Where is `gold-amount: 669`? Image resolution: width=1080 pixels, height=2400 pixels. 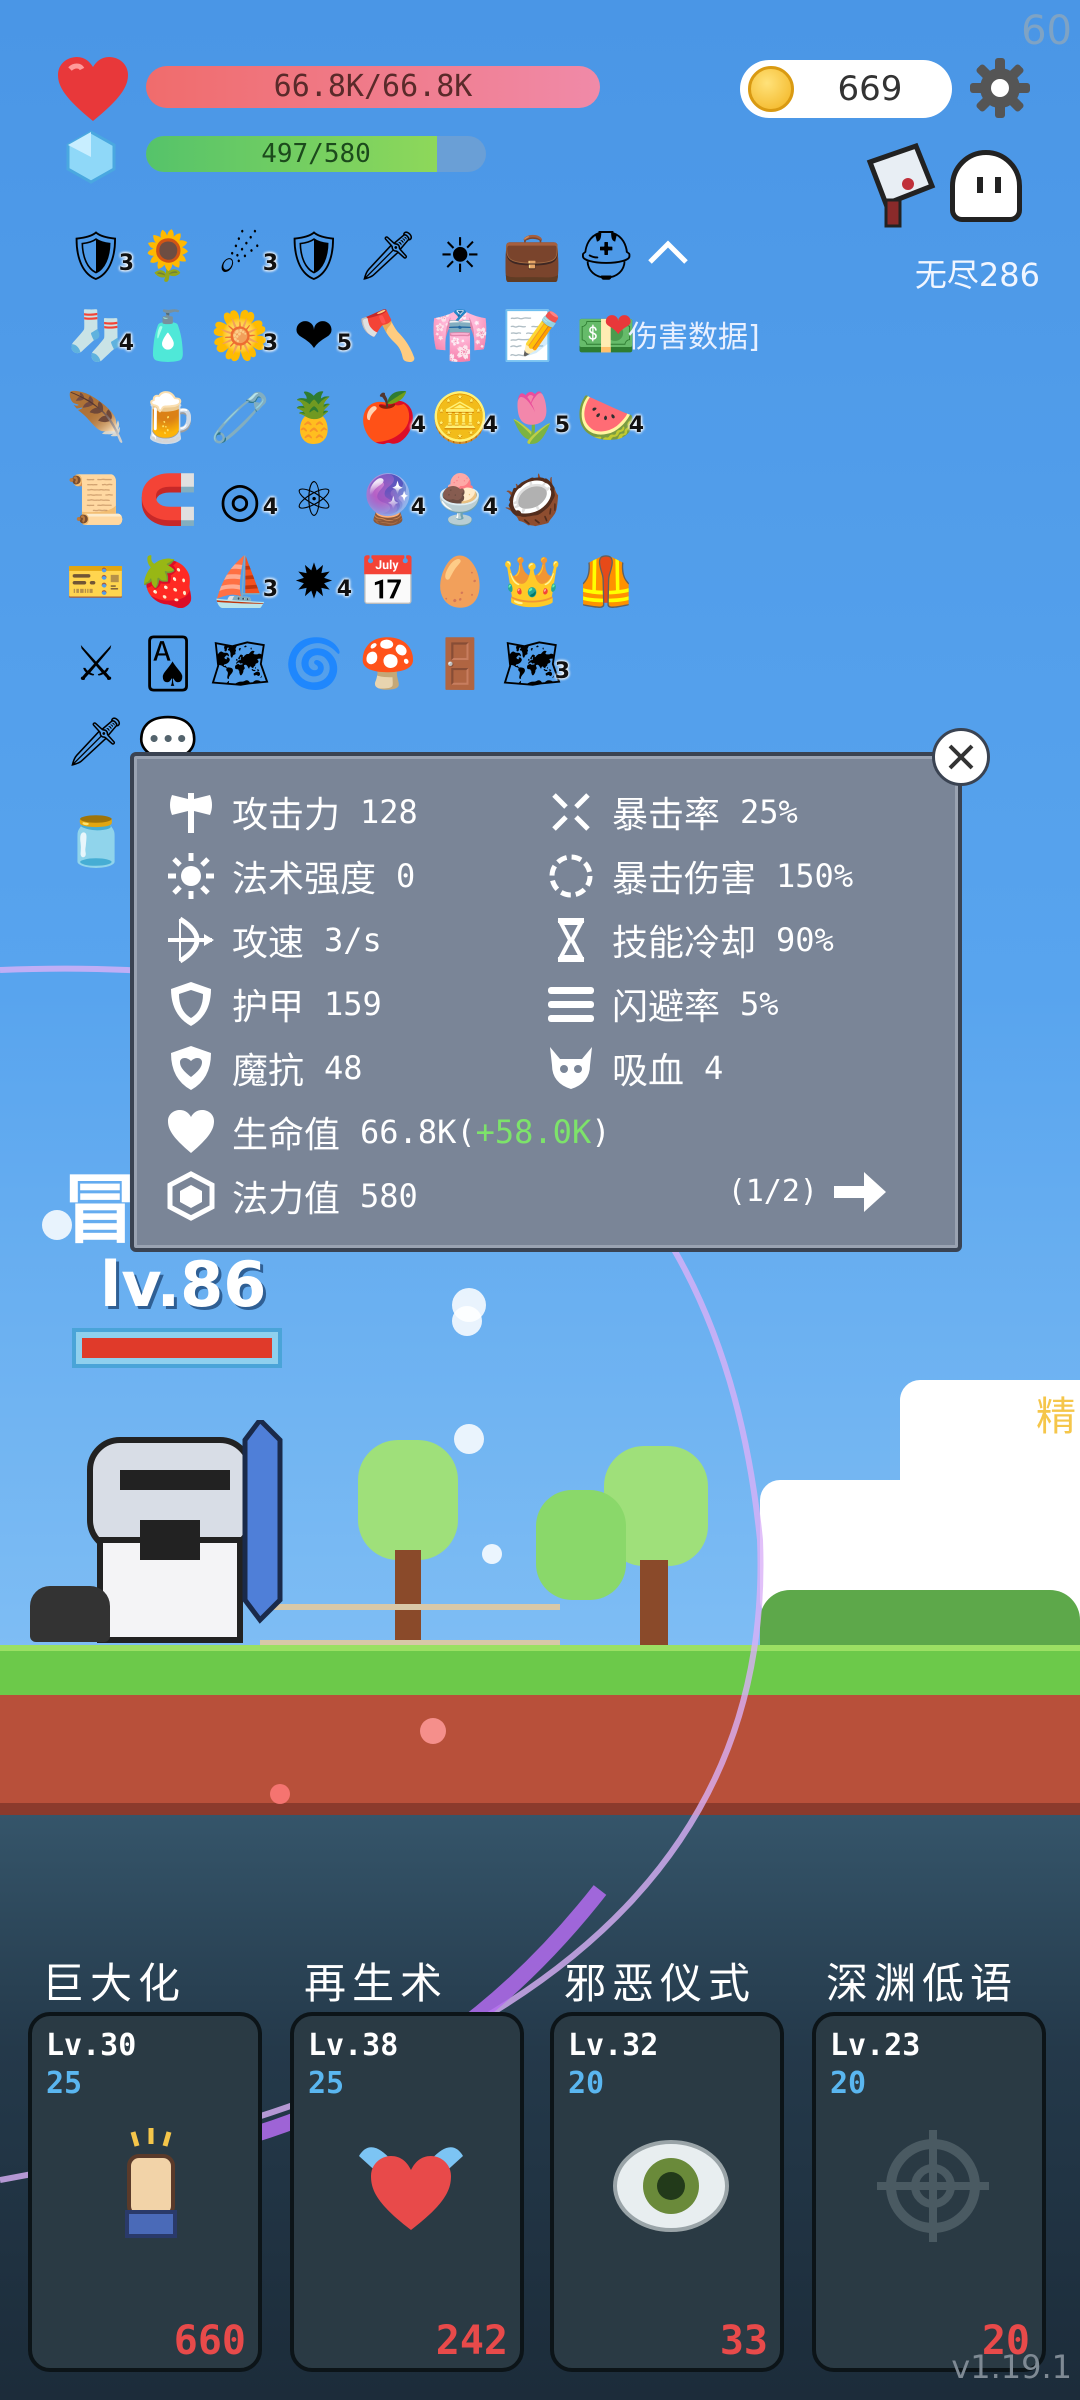
gold-amount: 669 is located at coordinates (870, 89).